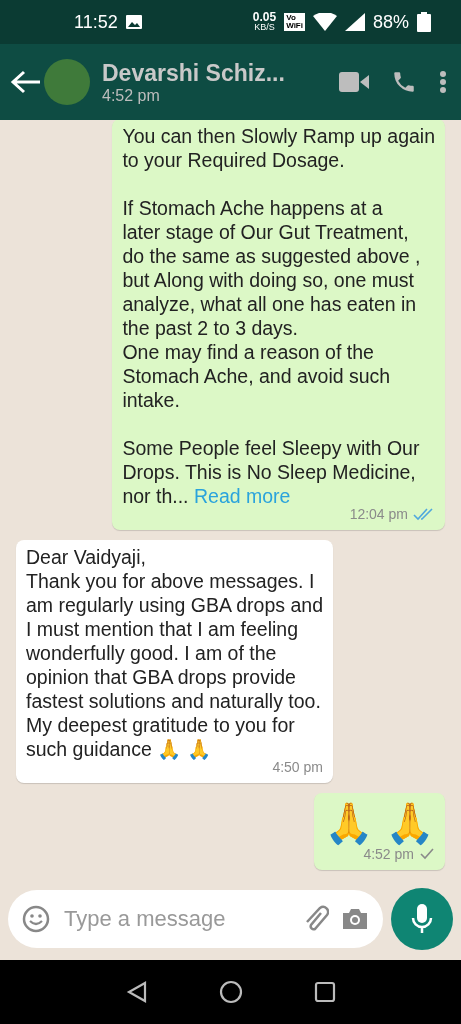 The height and width of the screenshot is (1024, 461). What do you see at coordinates (354, 82) in the screenshot?
I see `video-call-icon` at bounding box center [354, 82].